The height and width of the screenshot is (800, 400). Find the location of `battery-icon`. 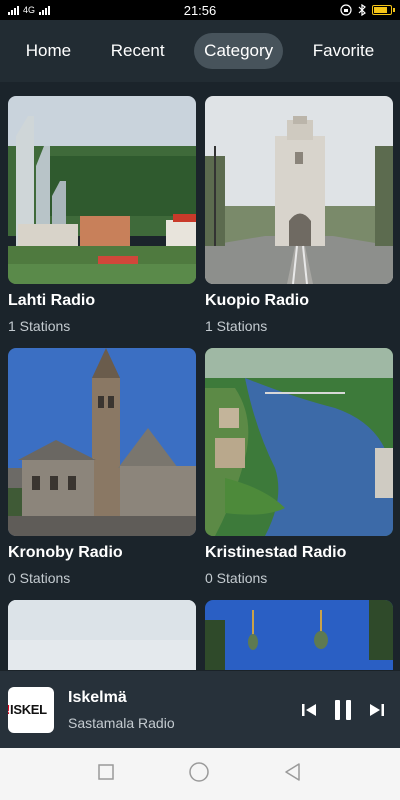

battery-icon is located at coordinates (383, 10).